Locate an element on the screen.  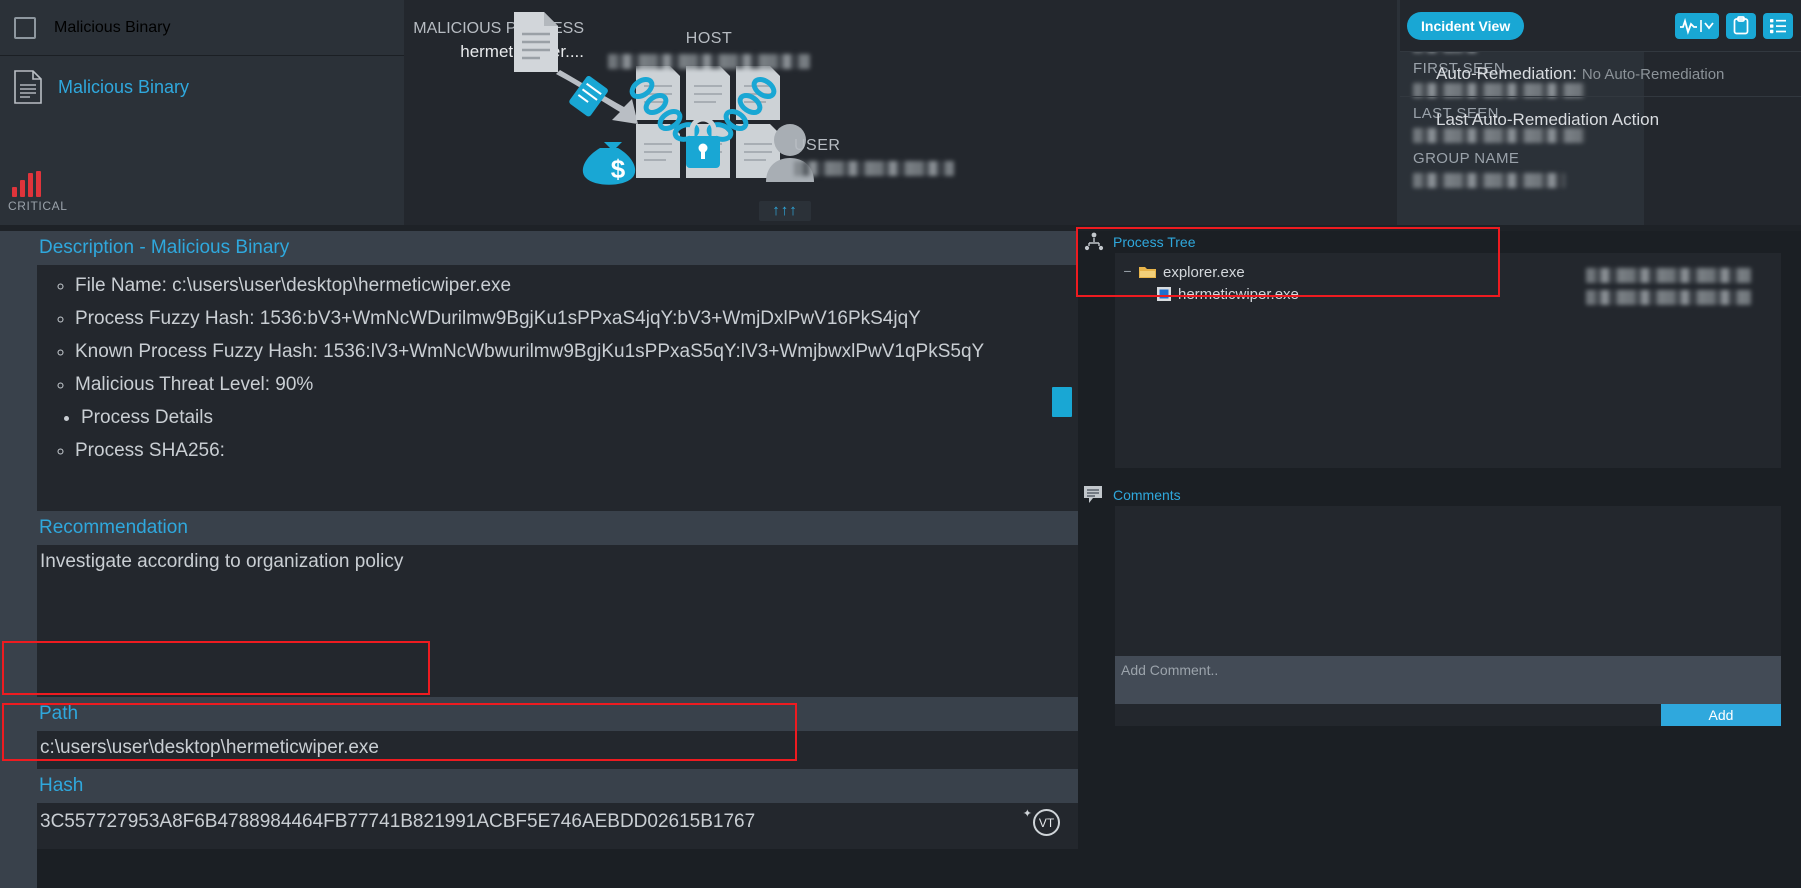
host-caption: HOST is located at coordinates (709, 49).